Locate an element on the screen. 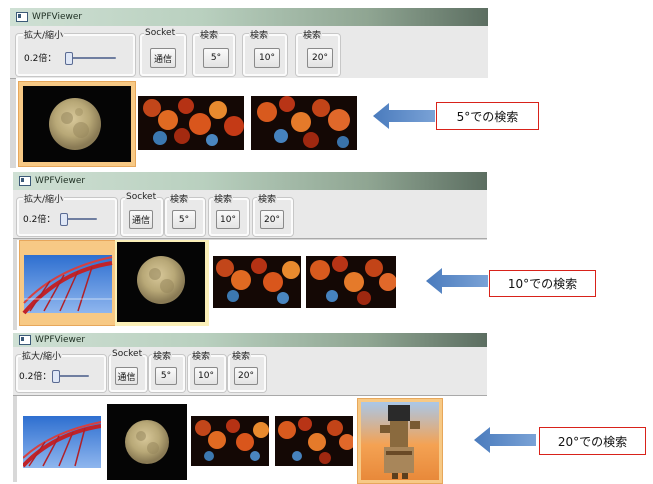 This screenshot has width=653, height=484. annotation-5deg-search: 5°での検索 is located at coordinates (487, 116).